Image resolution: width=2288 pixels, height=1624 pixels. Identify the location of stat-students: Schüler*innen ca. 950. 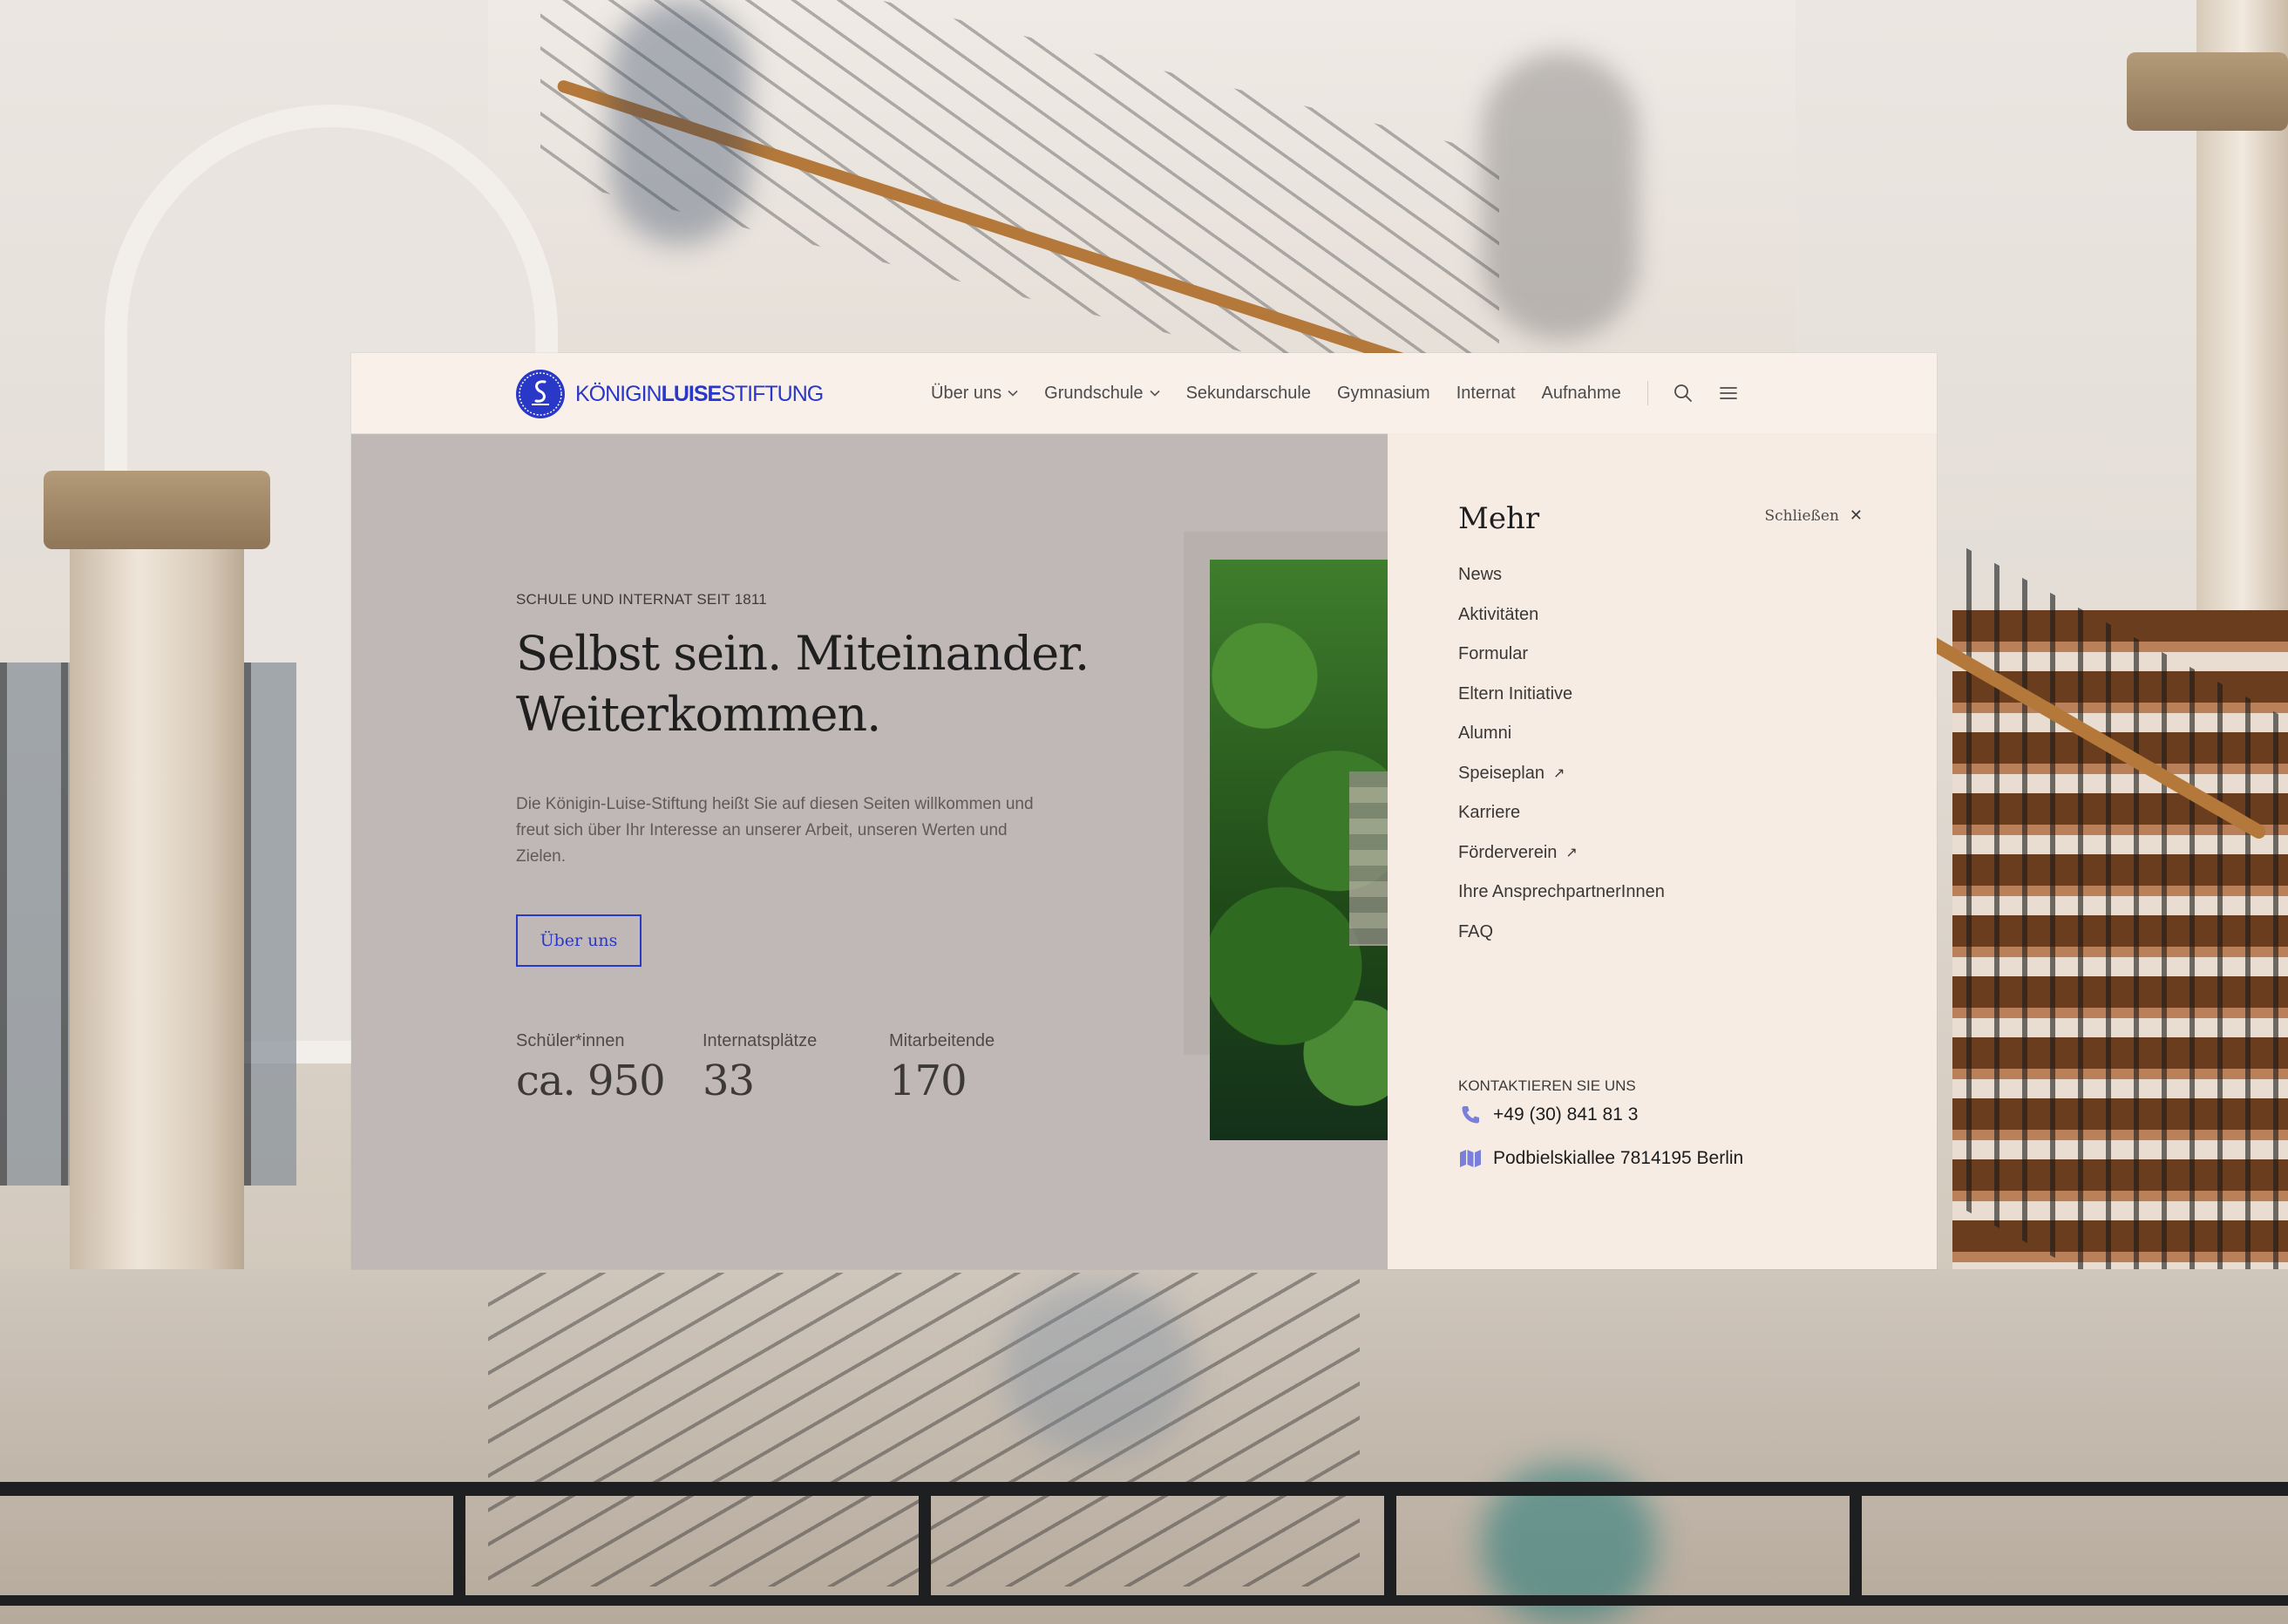
(591, 1068).